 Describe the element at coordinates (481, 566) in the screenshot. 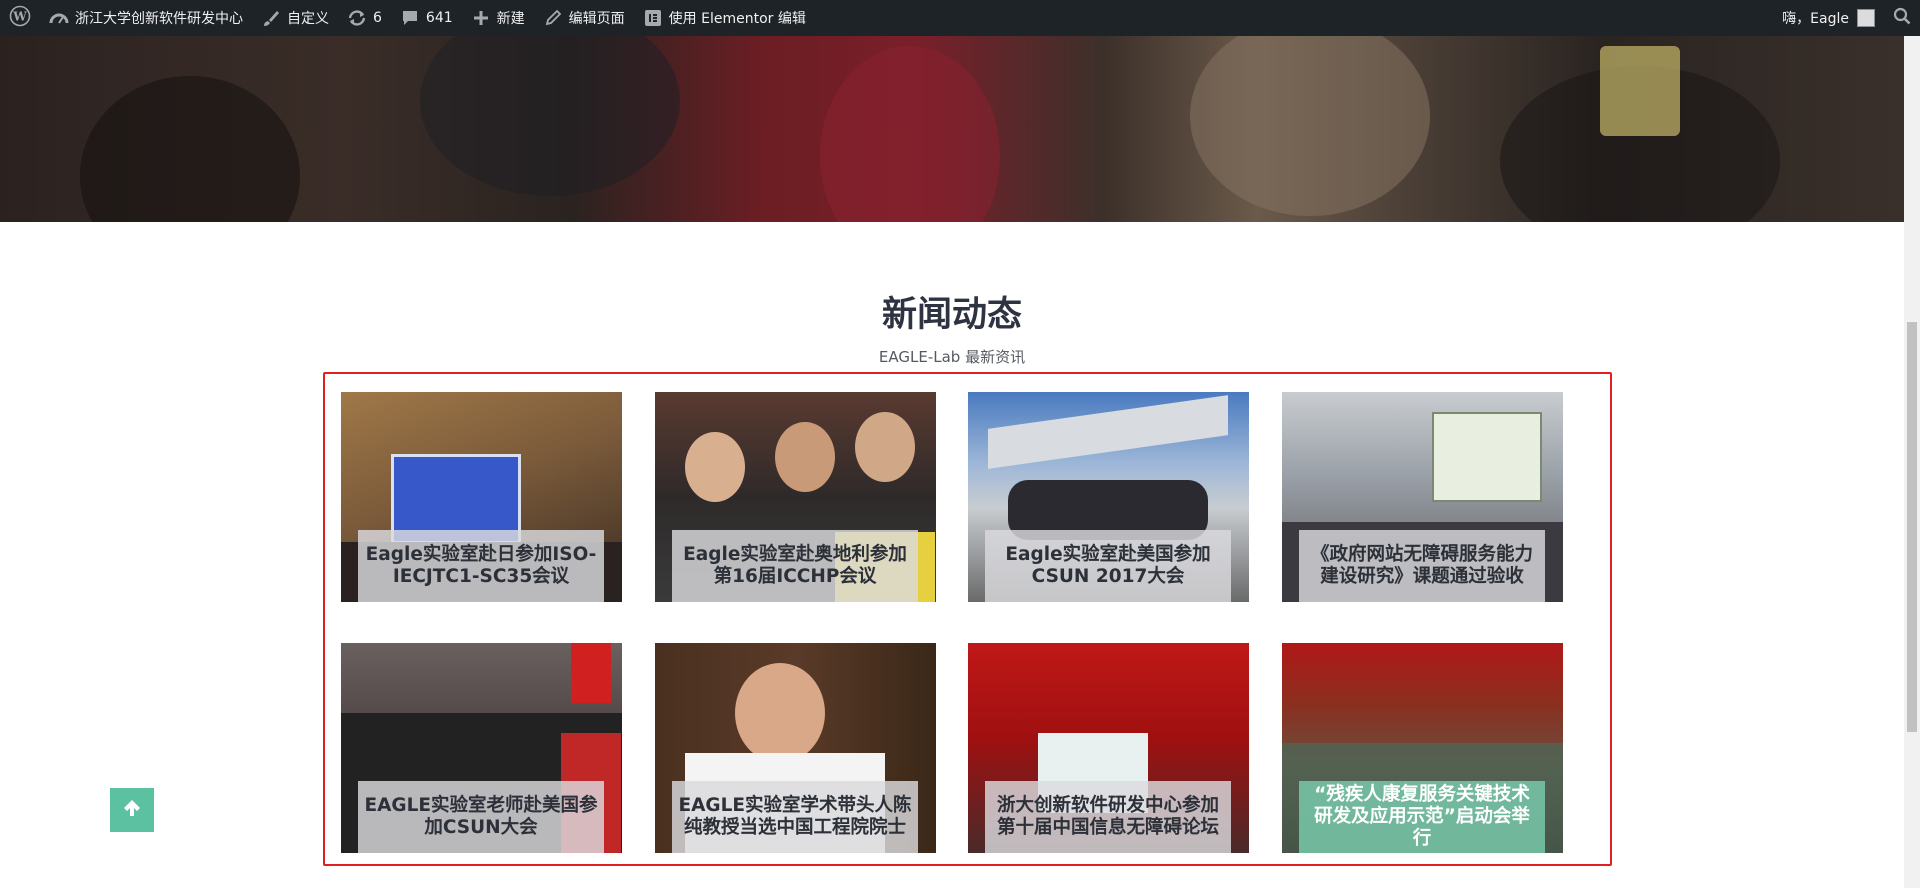

I see `news-caption: Eagle实验室赴日参加ISO-IECJTC1-SC35会议` at that location.